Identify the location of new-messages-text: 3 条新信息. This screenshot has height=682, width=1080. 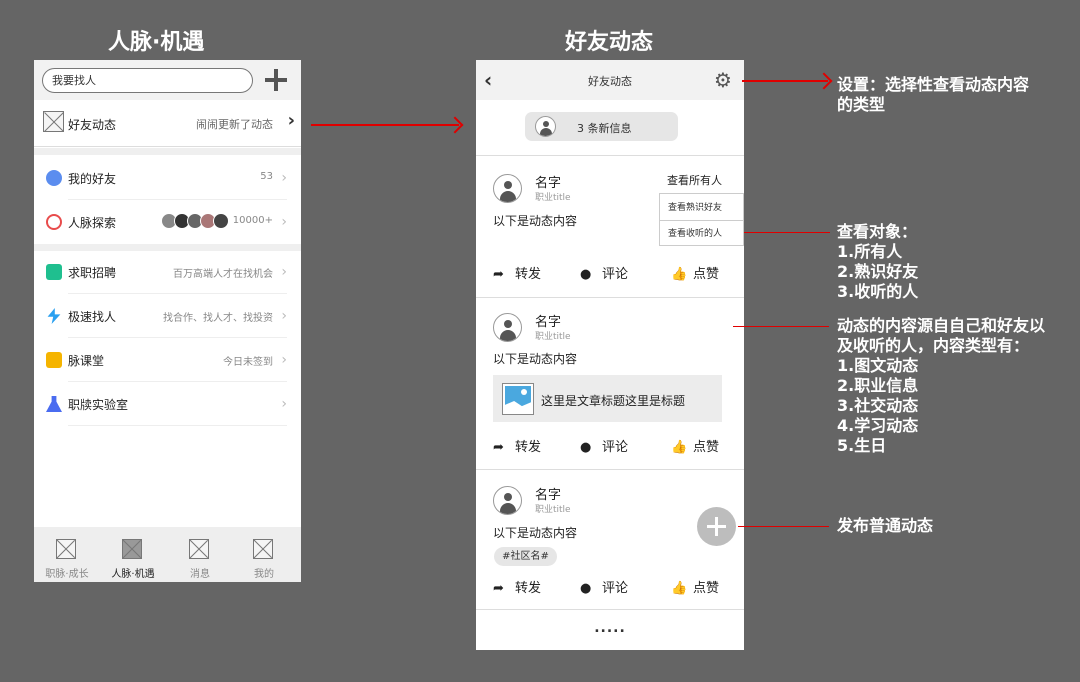
(604, 128).